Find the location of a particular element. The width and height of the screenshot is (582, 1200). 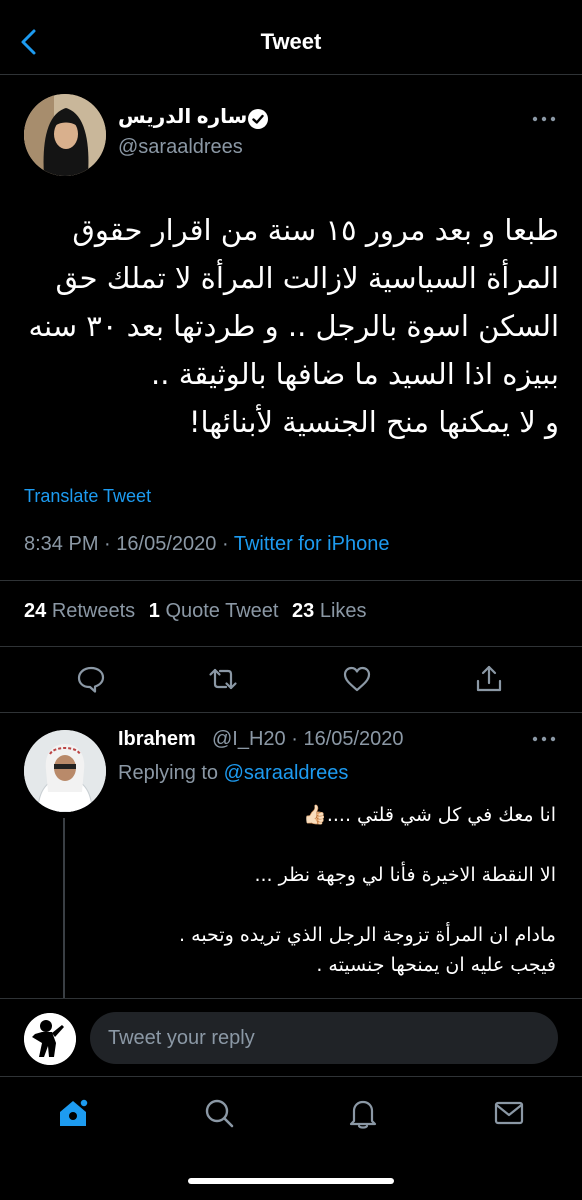

tweet-stats: 24 Retweets 1 Quote Tweet 23 Likes is located at coordinates (199, 611).